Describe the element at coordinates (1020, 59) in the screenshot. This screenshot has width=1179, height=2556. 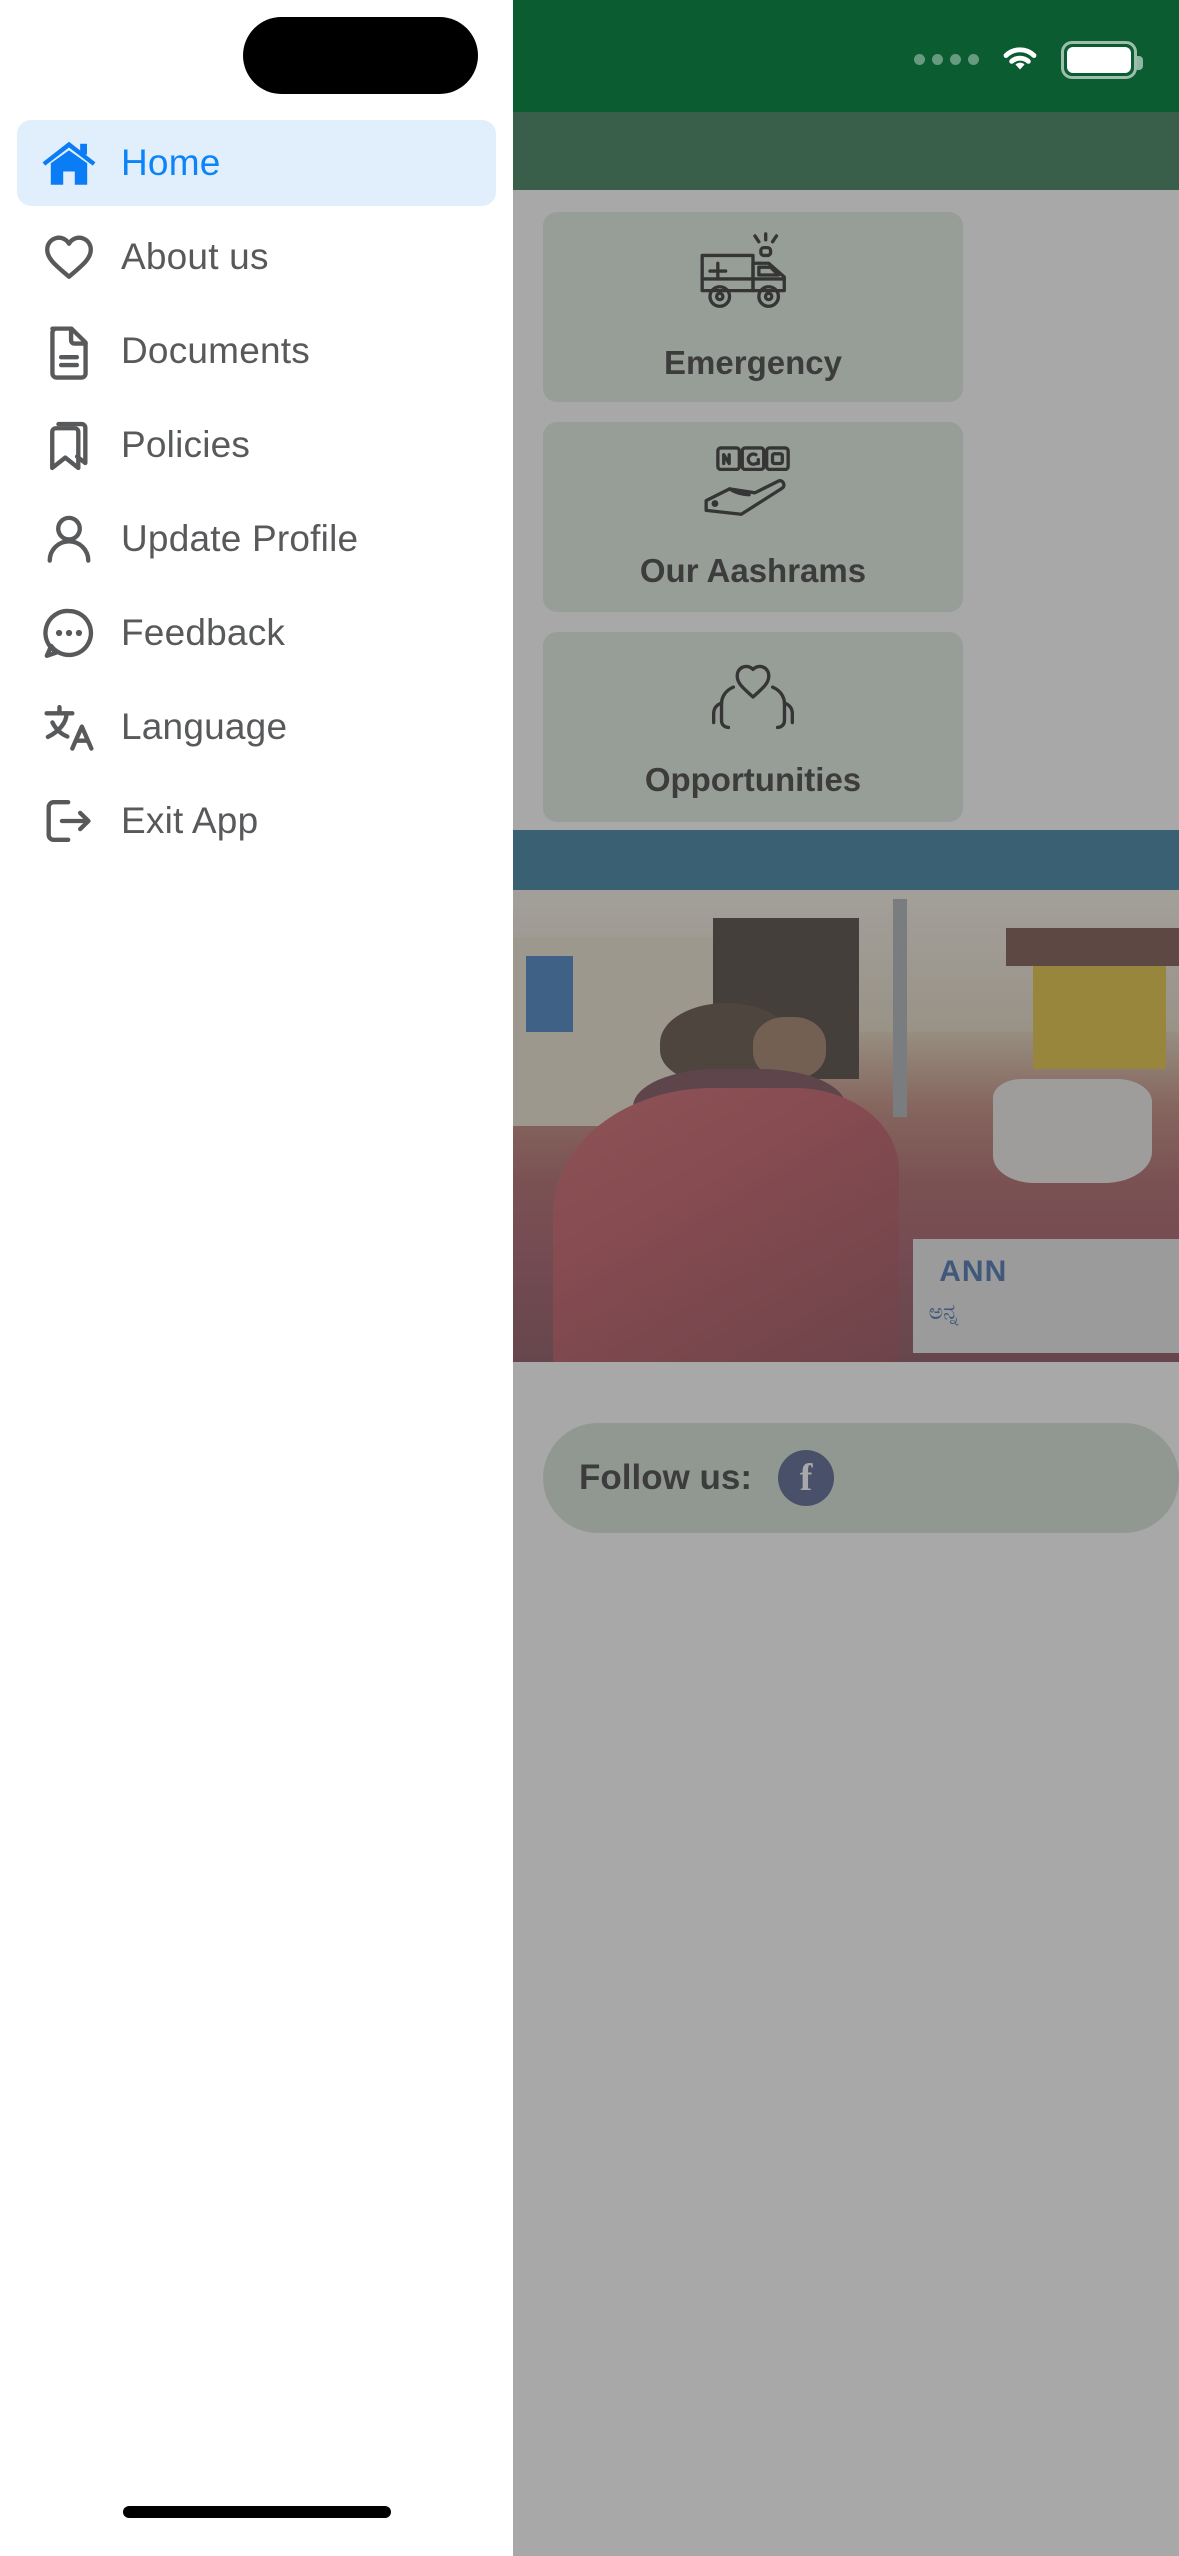
I see `wifi-icon` at that location.